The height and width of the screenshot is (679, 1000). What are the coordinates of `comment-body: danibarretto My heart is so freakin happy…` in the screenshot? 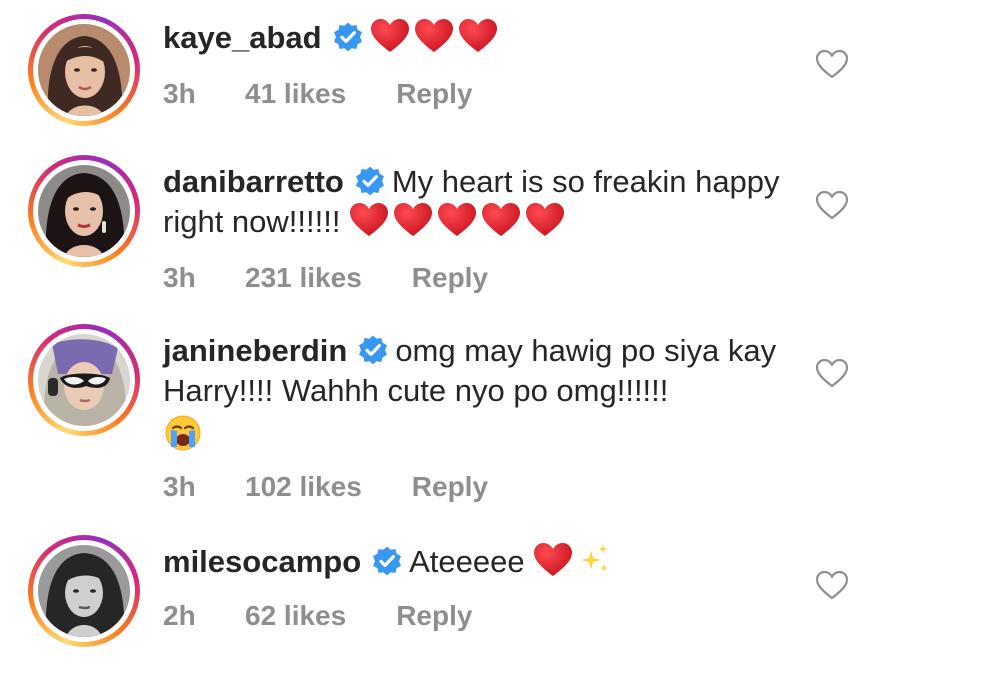 It's located at (483, 205).